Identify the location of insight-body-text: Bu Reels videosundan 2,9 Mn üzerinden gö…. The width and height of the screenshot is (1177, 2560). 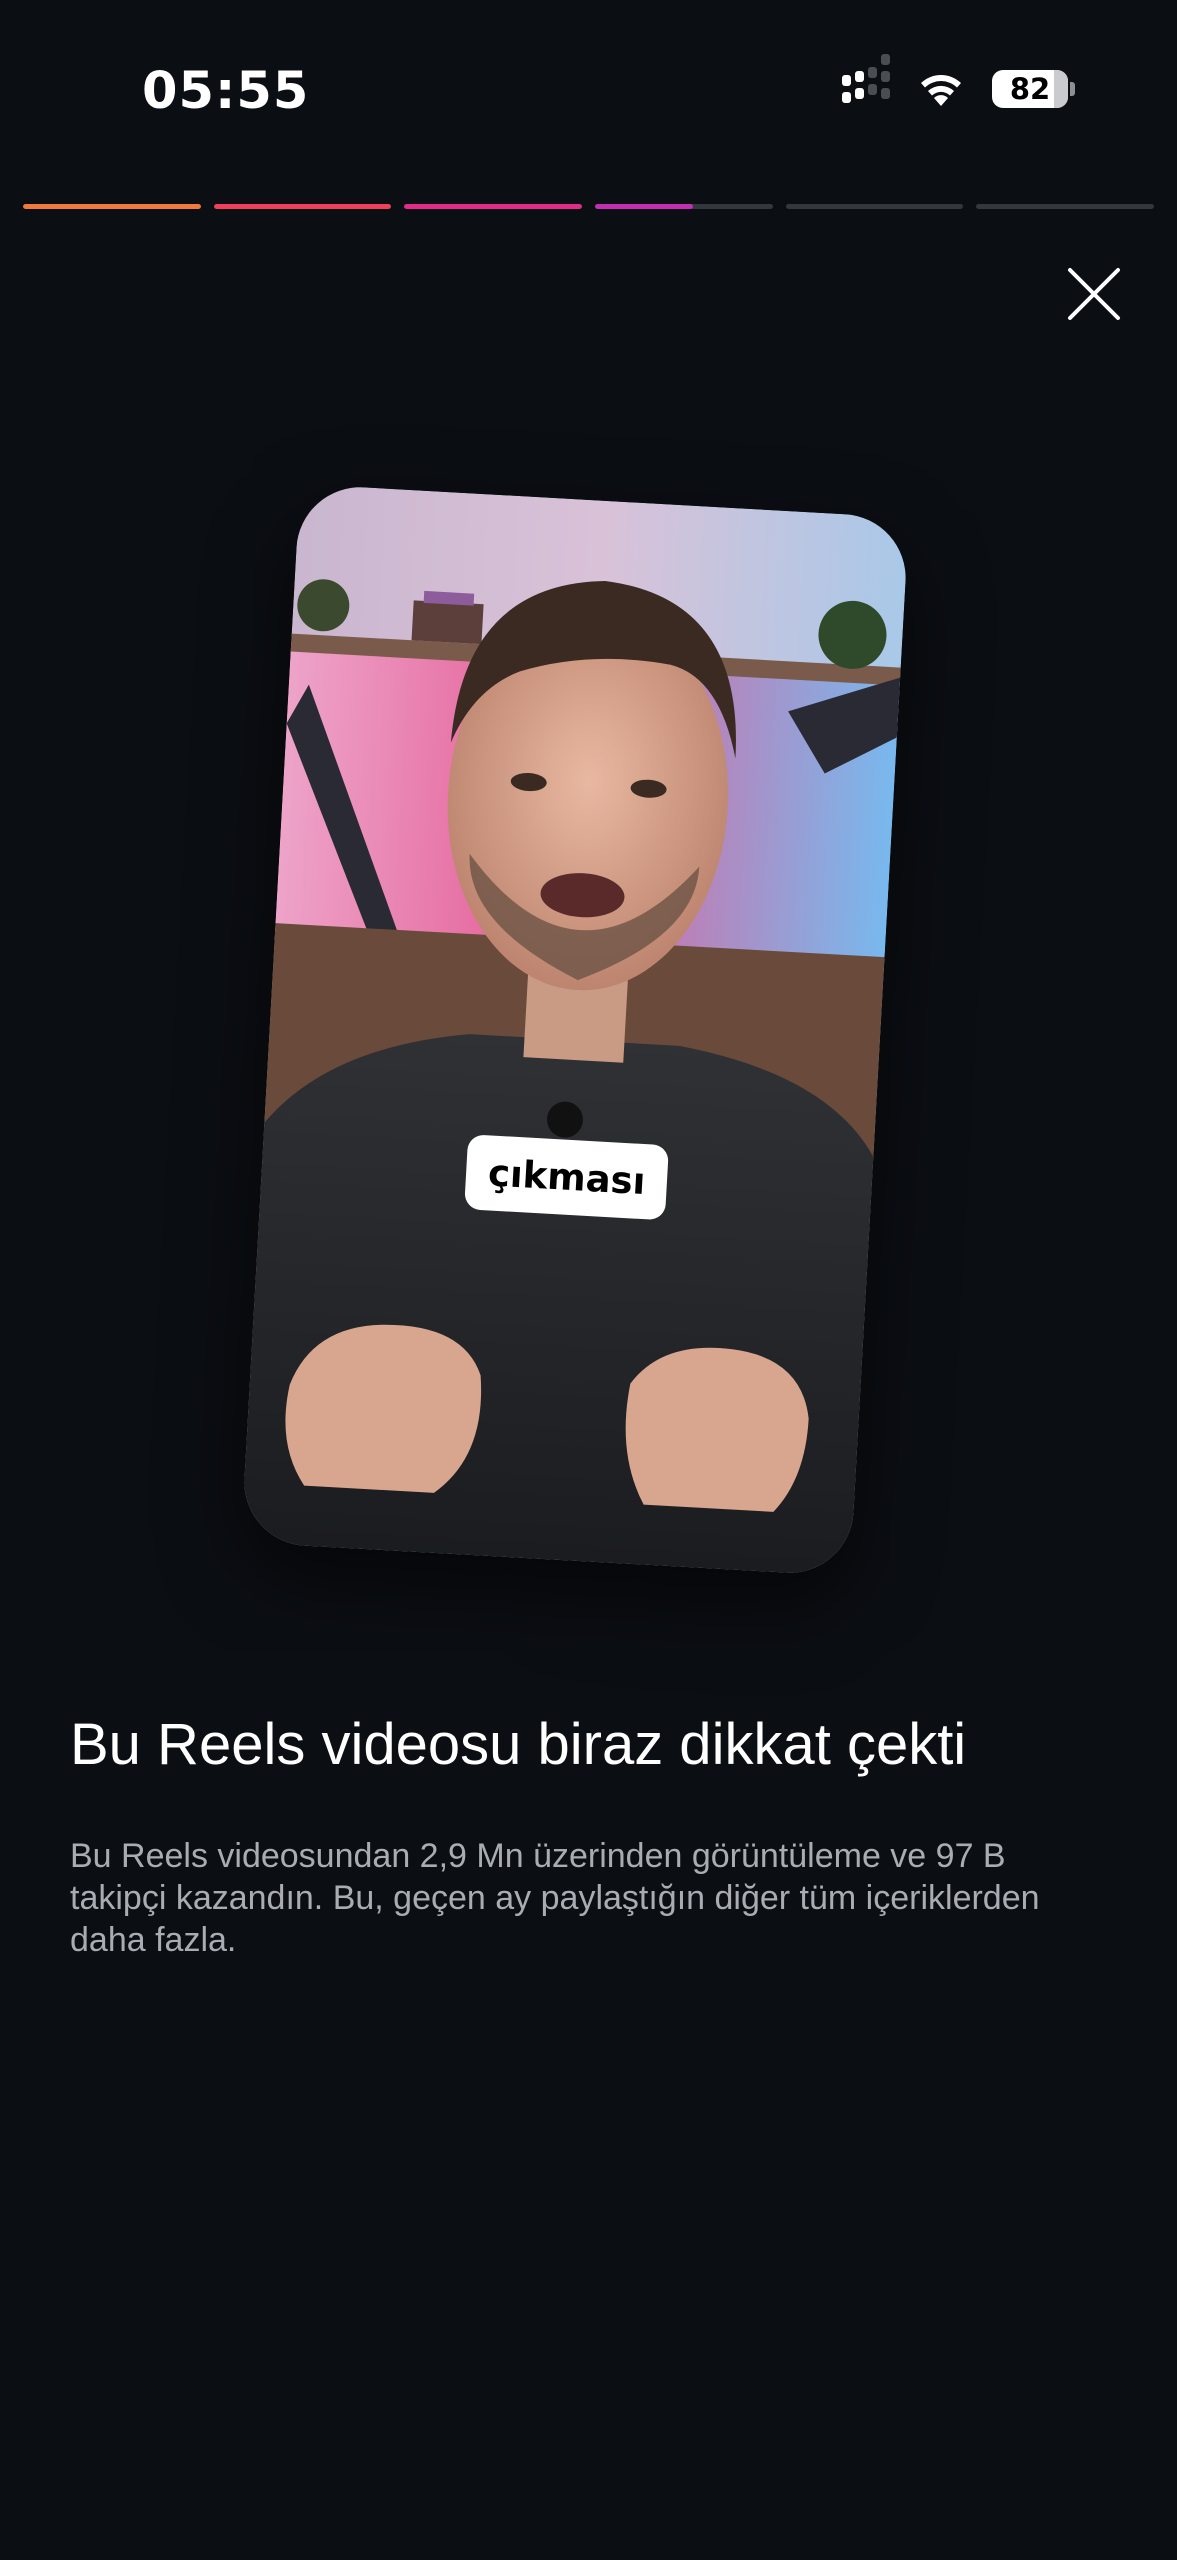
(555, 1898).